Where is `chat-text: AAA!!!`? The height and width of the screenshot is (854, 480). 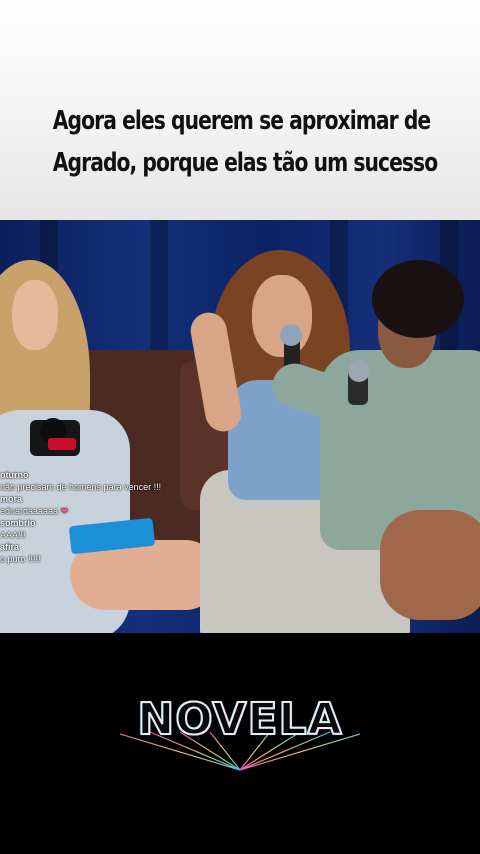
chat-text: AAA!!! is located at coordinates (13, 534).